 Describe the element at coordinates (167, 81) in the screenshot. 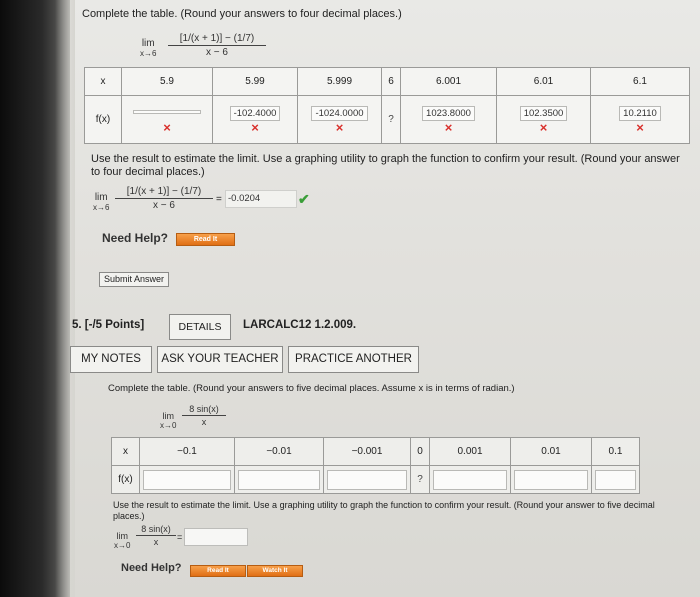

I see `x-cell: 5.9` at that location.